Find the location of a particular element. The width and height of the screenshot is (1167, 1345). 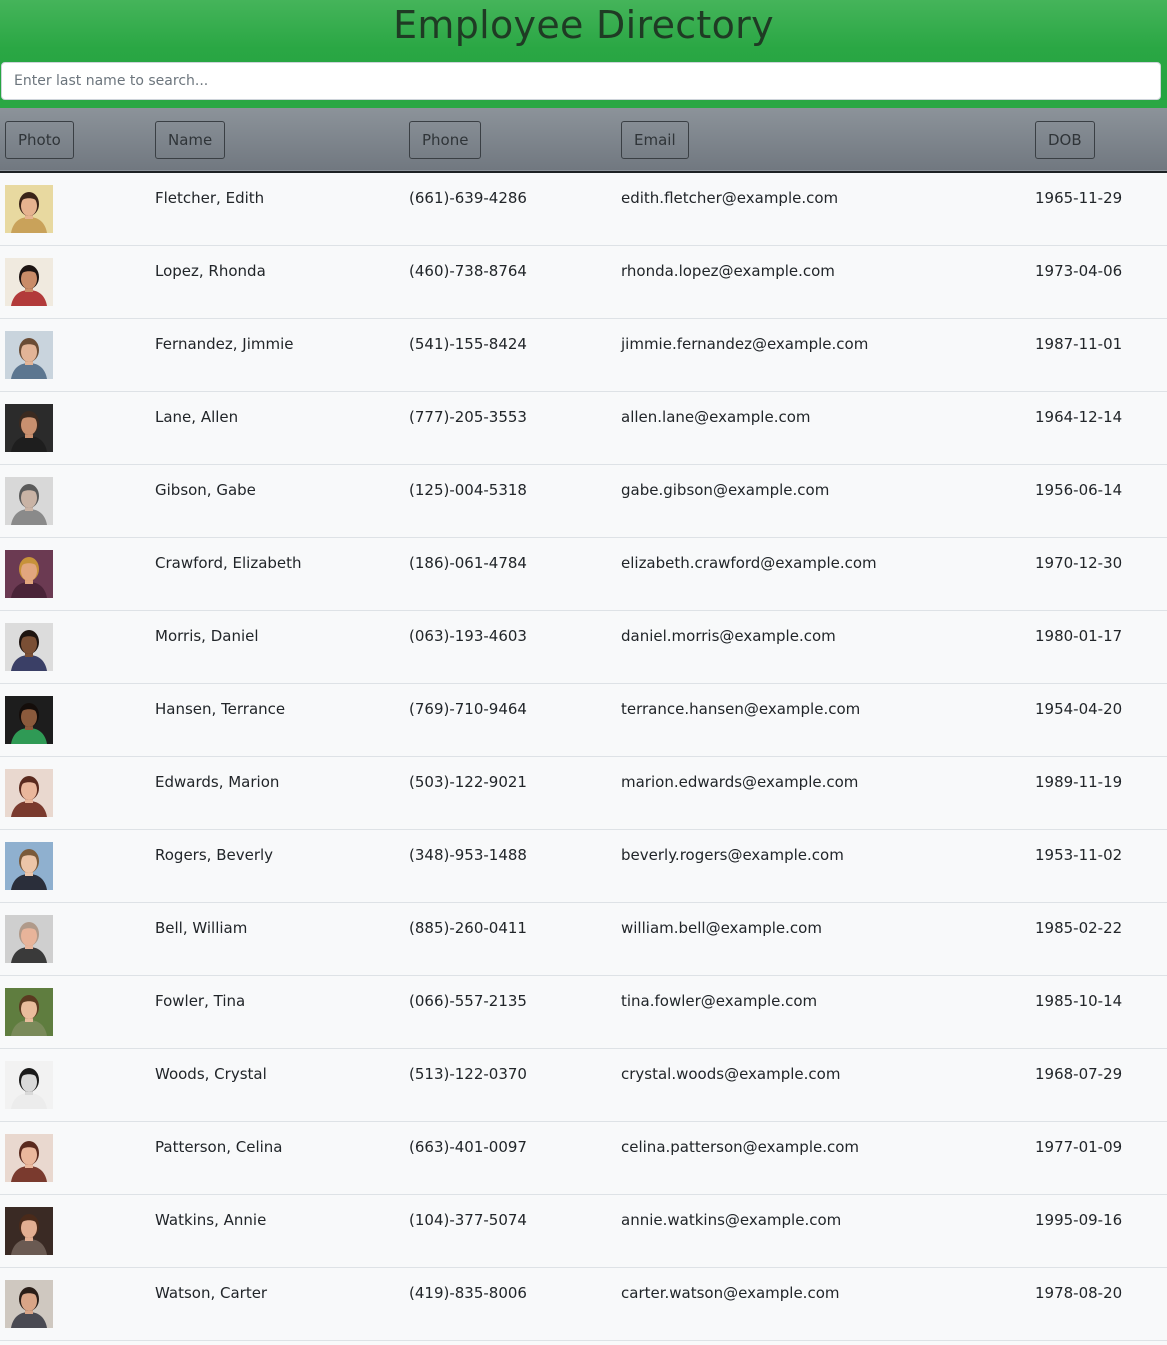

phone-cell: (063)-193-4603 is located at coordinates (468, 635).